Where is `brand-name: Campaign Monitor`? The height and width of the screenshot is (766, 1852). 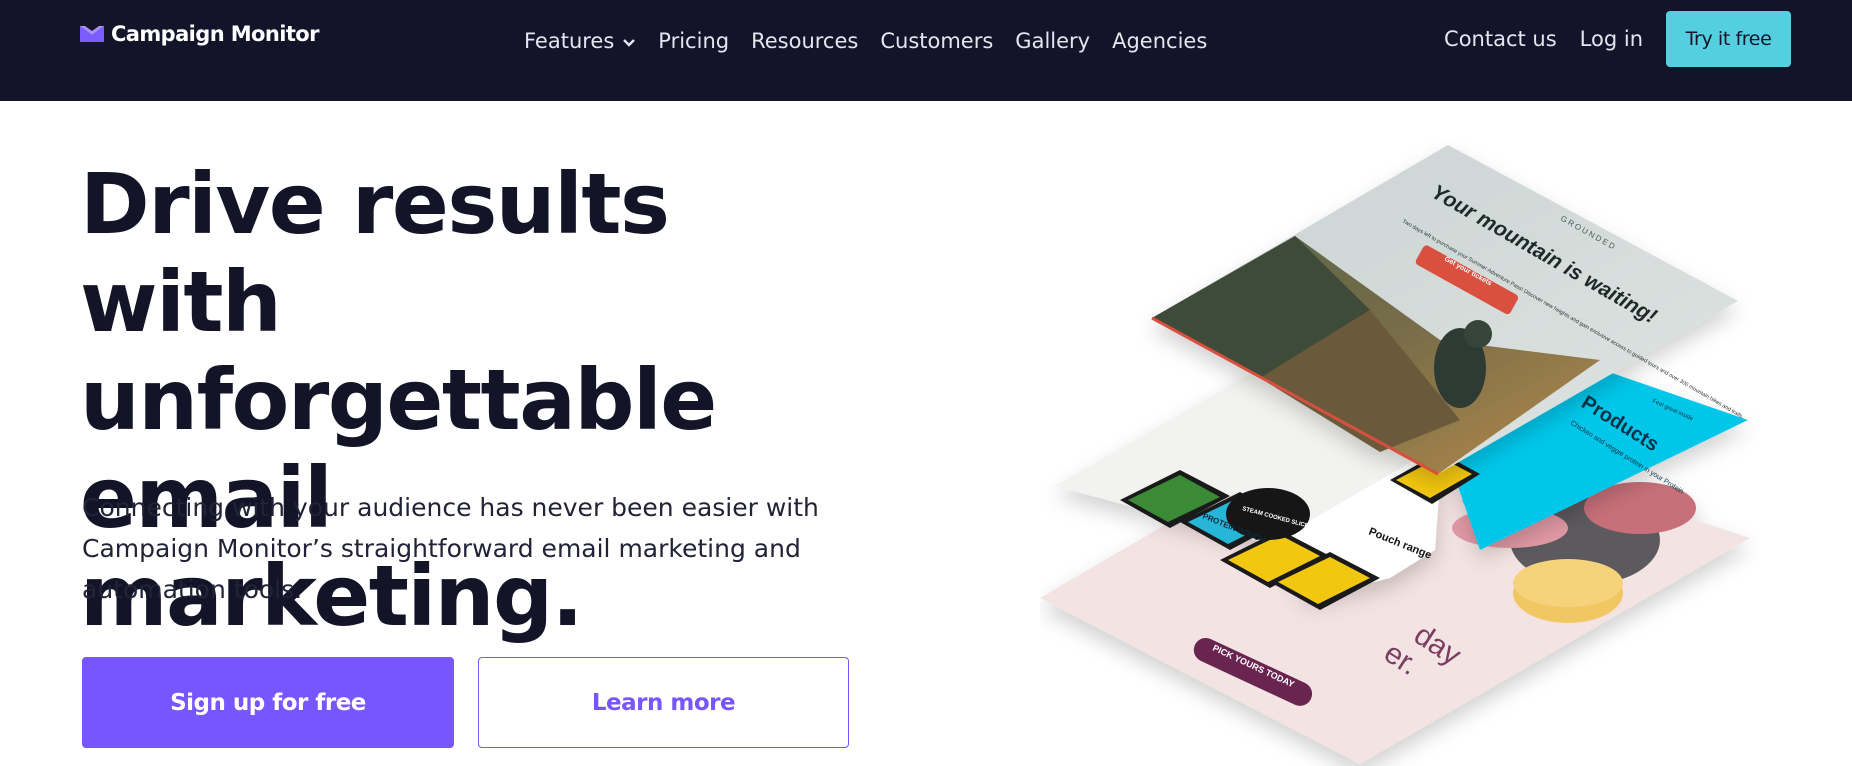
brand-name: Campaign Monitor is located at coordinates (215, 34).